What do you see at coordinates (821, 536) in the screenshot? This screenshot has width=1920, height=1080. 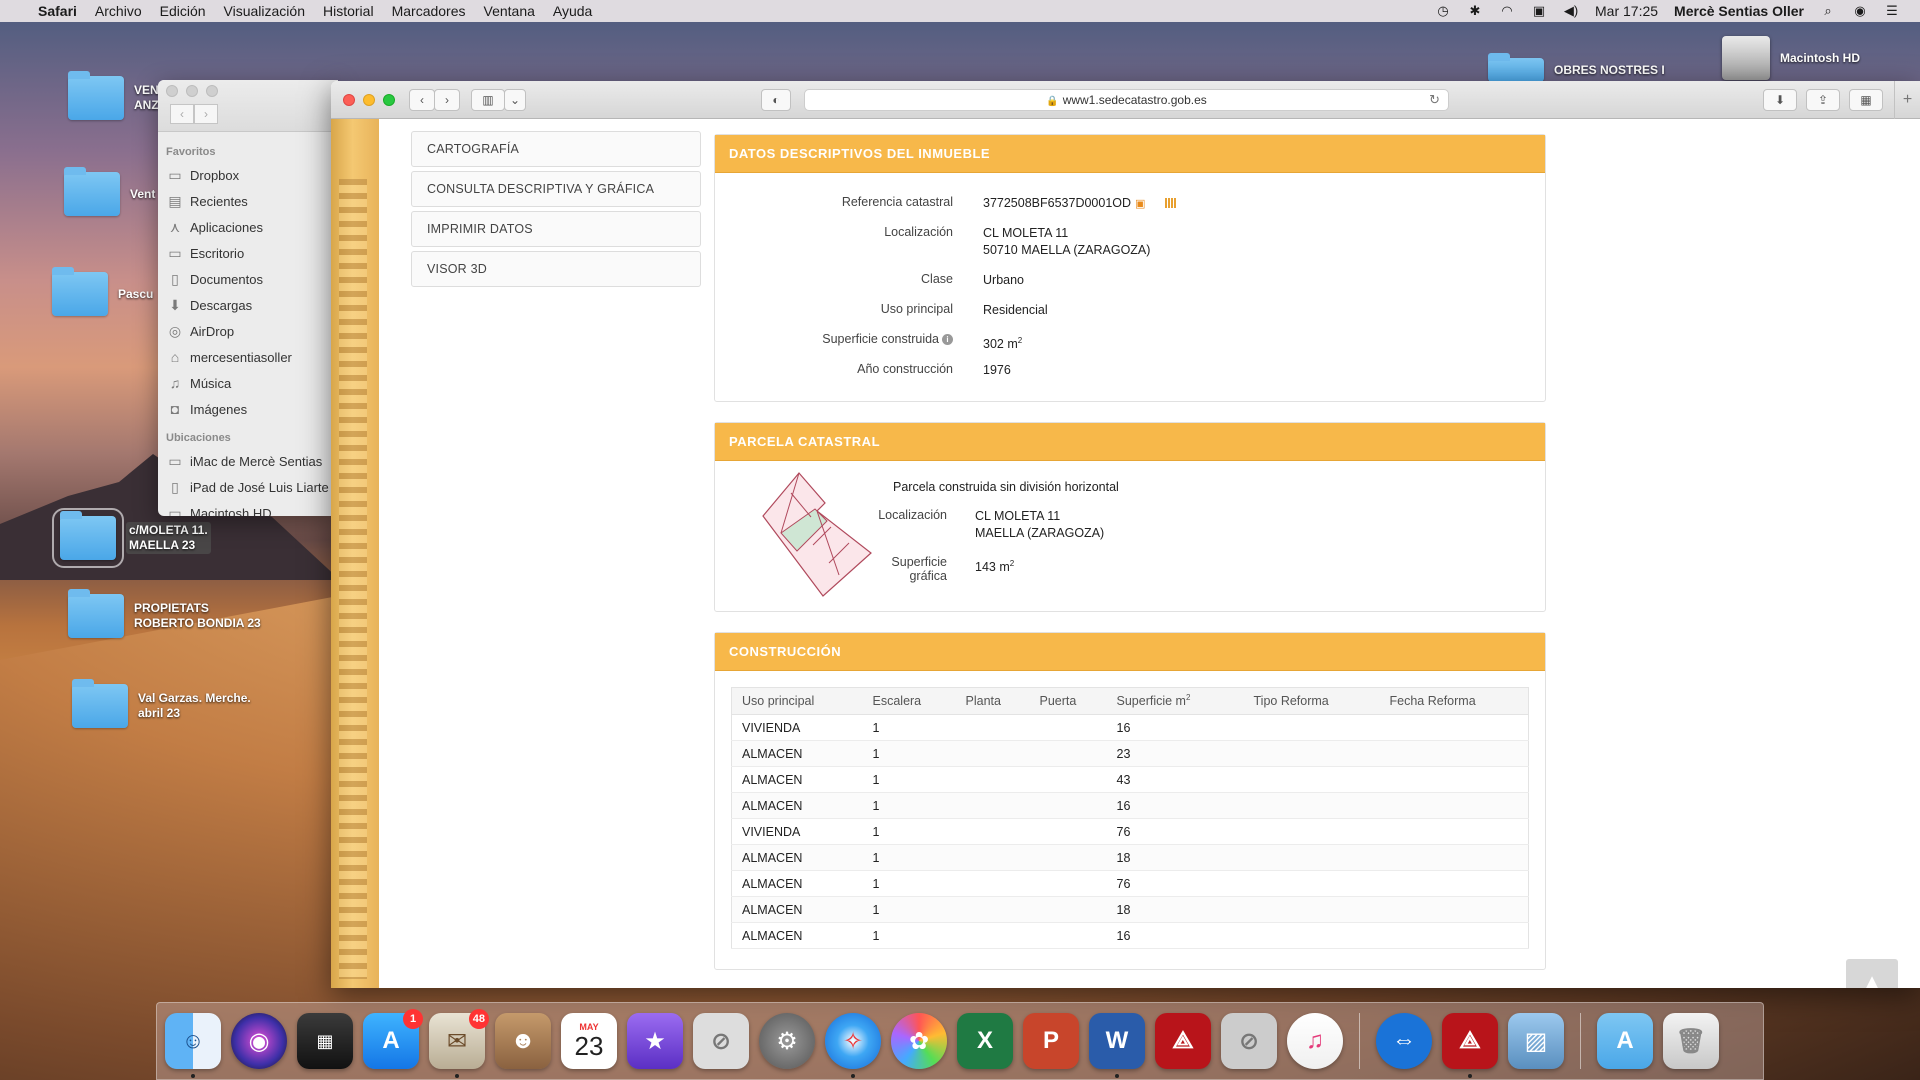 I see `parcel-map-thumbnail` at bounding box center [821, 536].